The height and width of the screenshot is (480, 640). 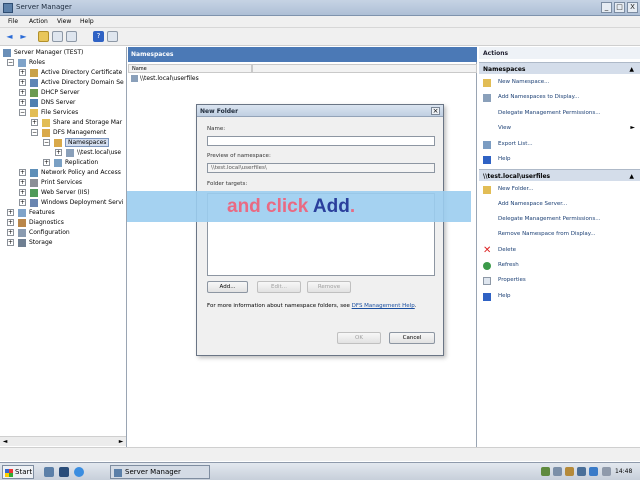 I want to click on scroll-right-icon: ►, so click(x=121, y=442).